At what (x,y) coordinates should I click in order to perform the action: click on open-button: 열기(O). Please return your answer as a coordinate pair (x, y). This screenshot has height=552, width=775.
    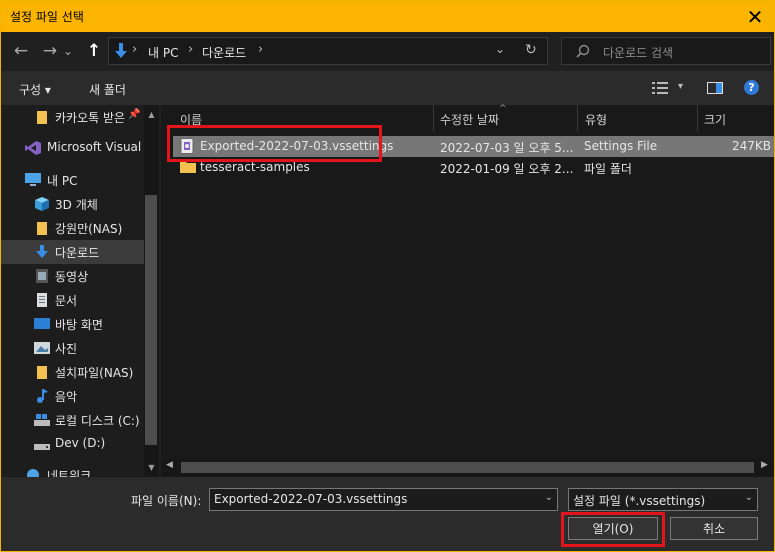
    Looking at the image, I should click on (613, 528).